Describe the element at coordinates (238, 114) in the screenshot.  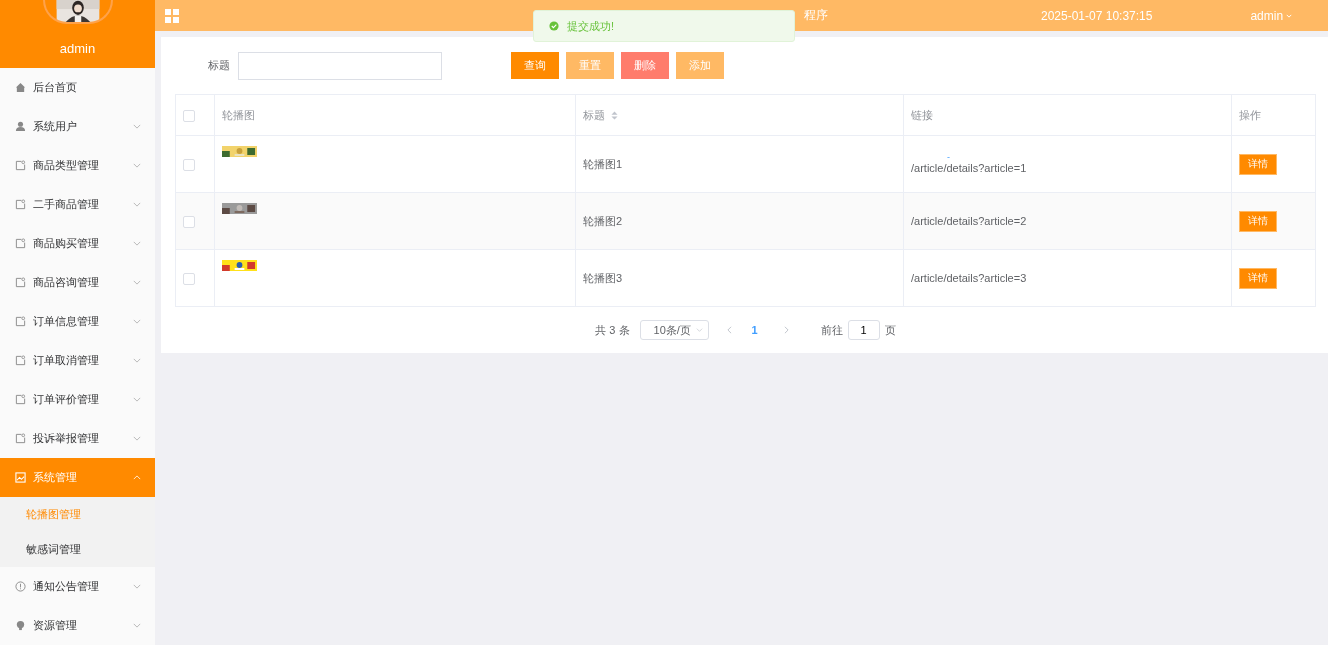
I see `column-header: 轮播图` at that location.